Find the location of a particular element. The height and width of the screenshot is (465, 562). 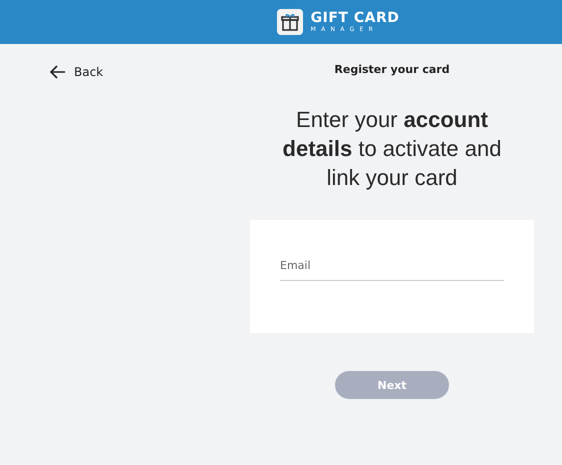

back-arrow-icon is located at coordinates (58, 72).